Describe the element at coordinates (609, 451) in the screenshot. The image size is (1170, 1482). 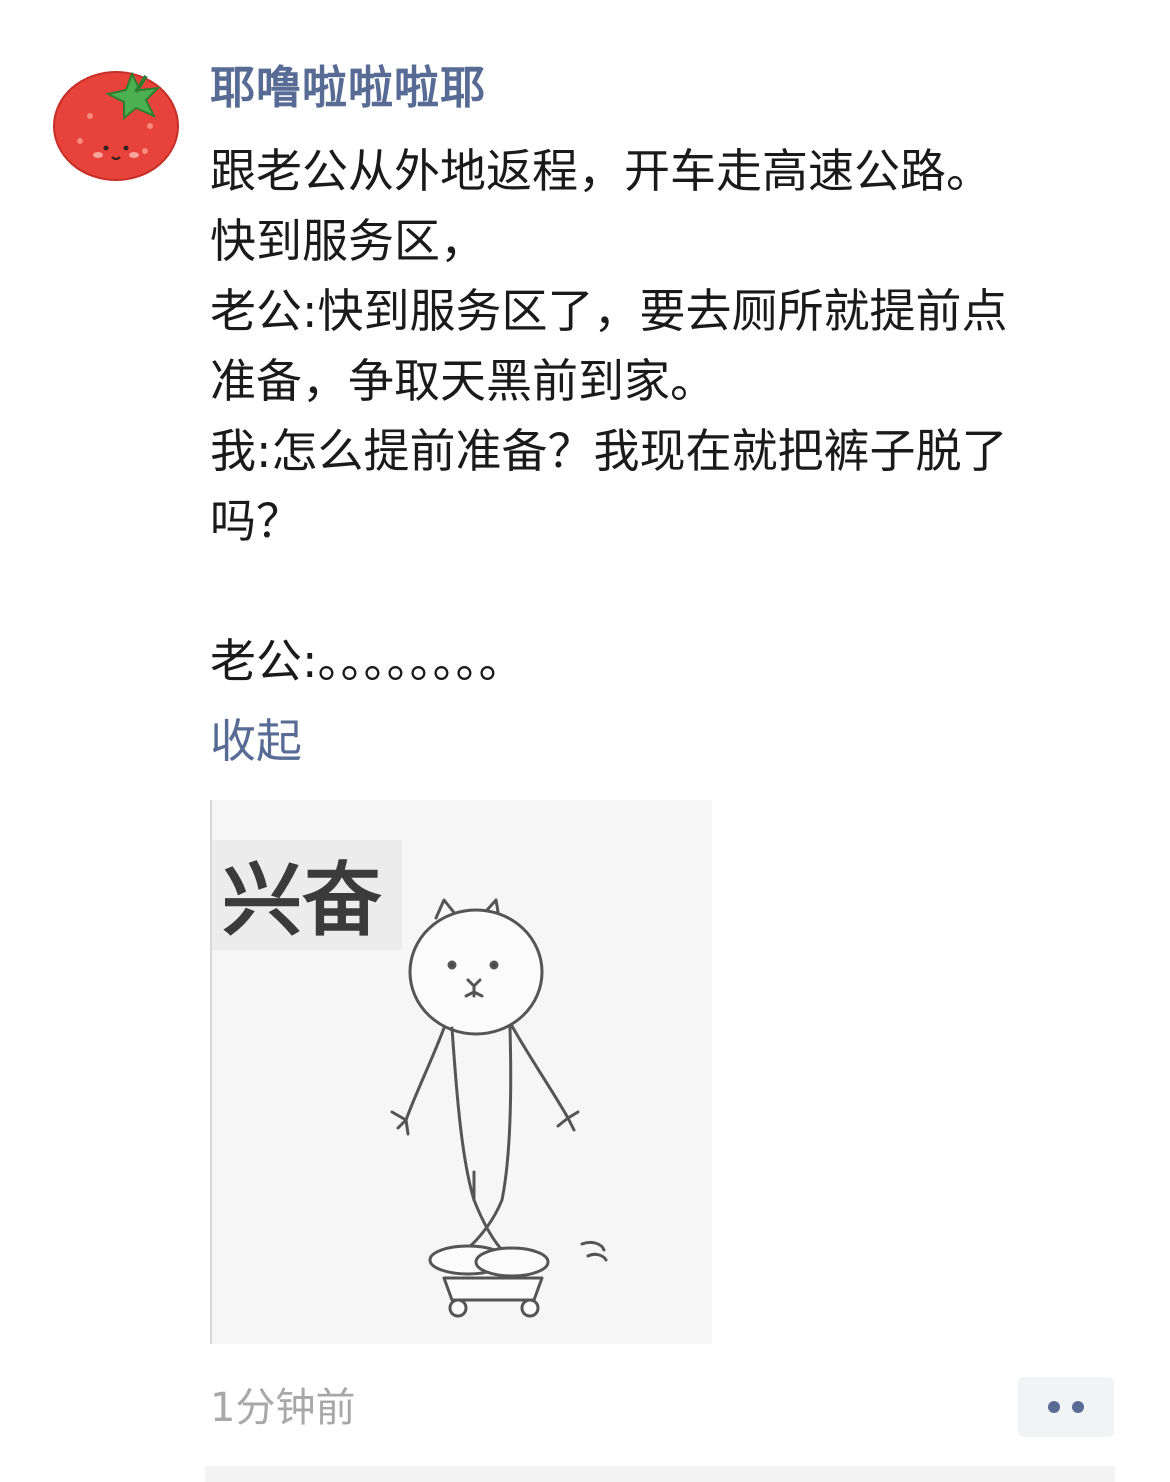
I see `content-line: 我:怎么提前准备？我现在就把裤子脱了` at that location.